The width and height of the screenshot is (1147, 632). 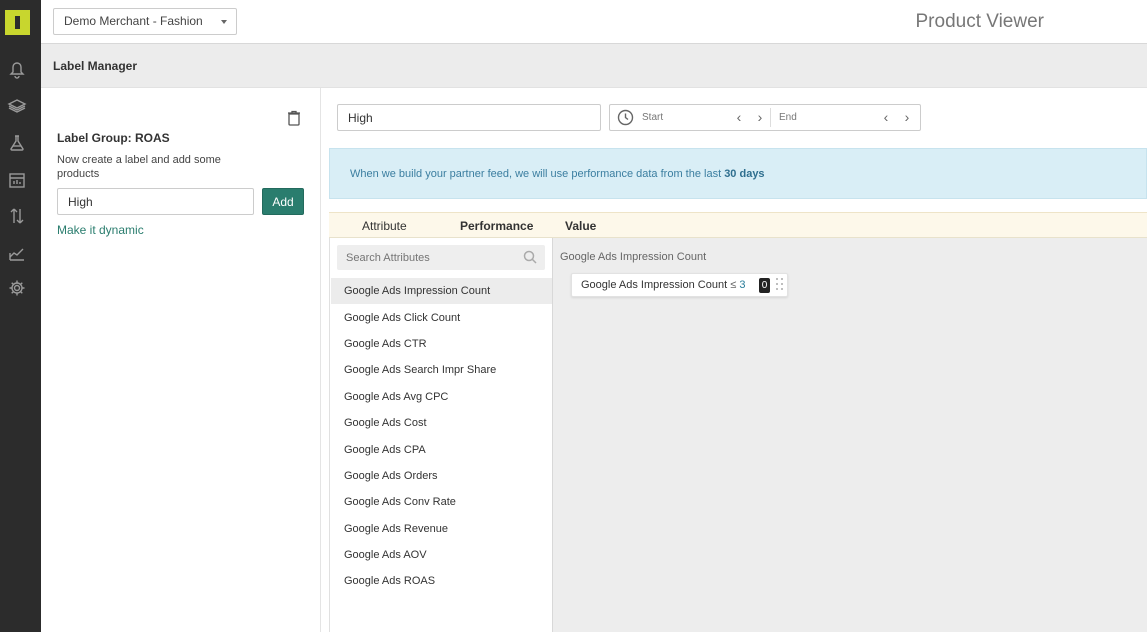 What do you see at coordinates (594, 66) in the screenshot?
I see `section-header: Label Manager` at bounding box center [594, 66].